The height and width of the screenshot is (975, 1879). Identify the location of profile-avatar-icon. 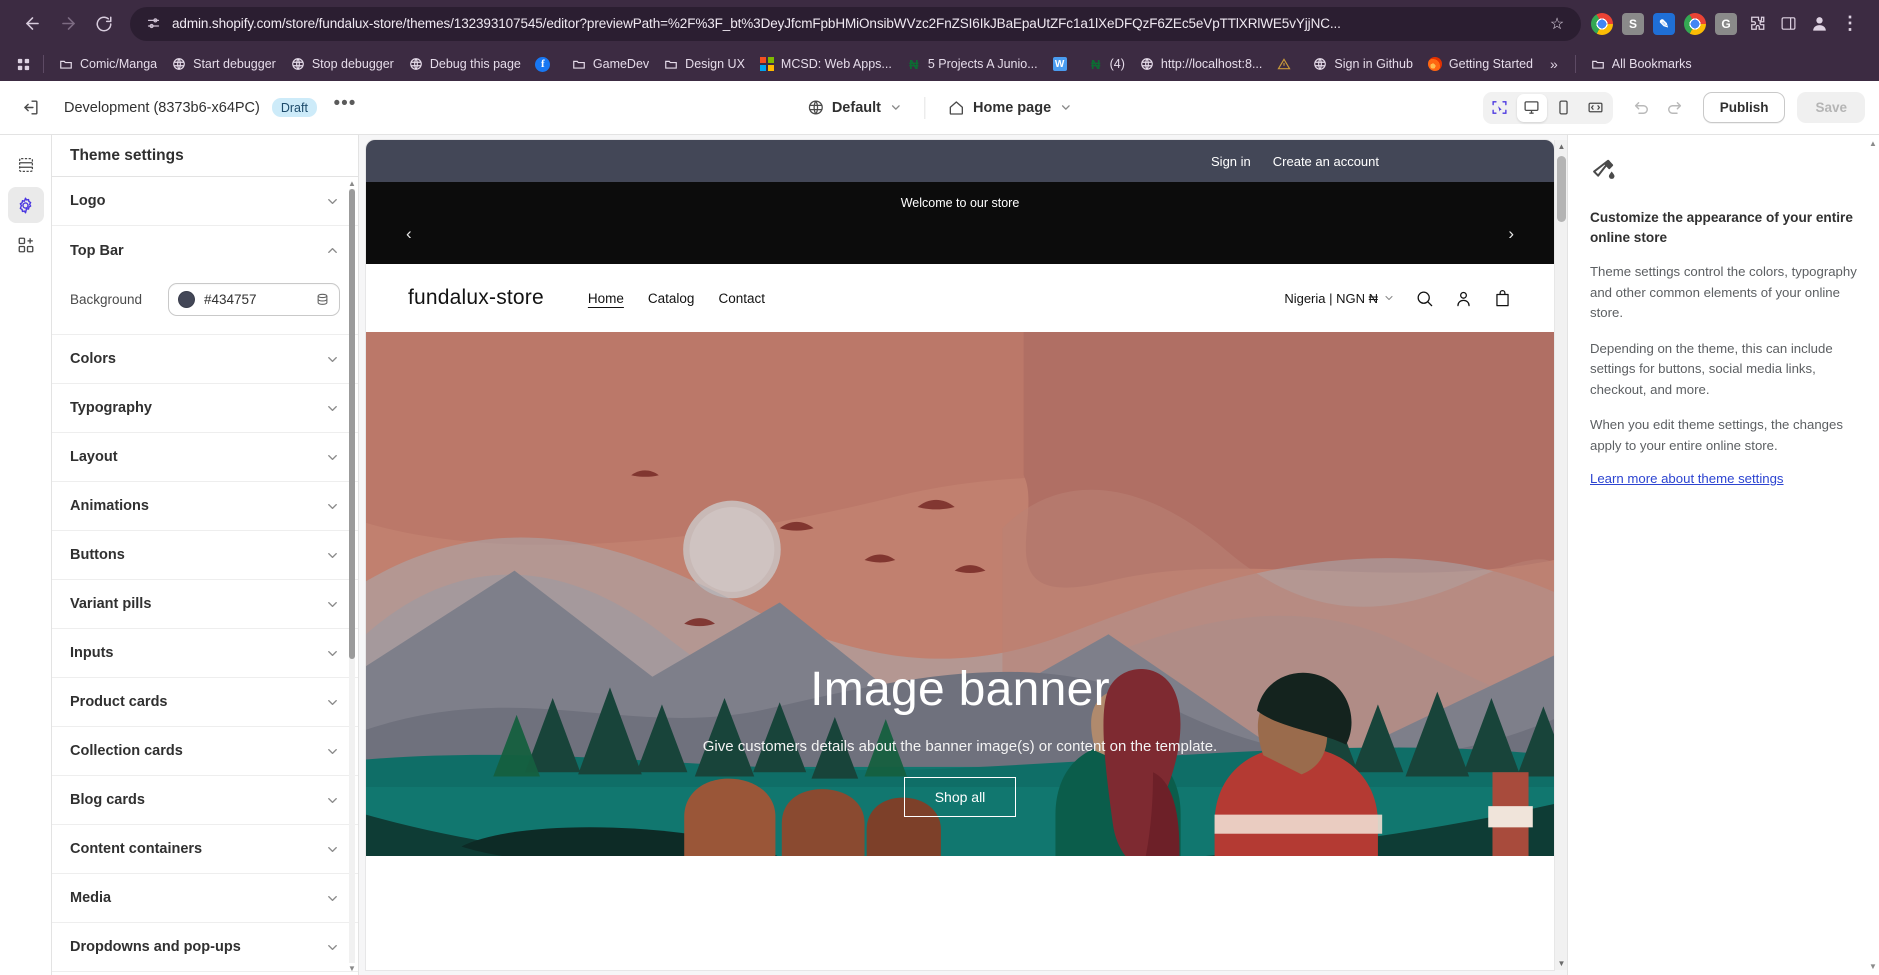
(1819, 24).